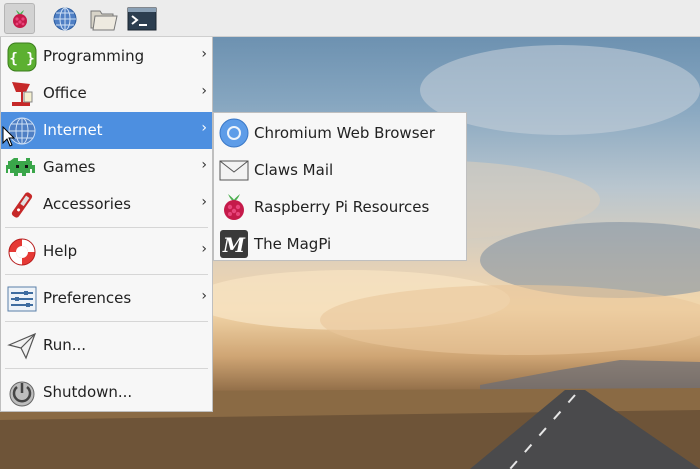 The image size is (700, 469). Describe the element at coordinates (234, 133) in the screenshot. I see `chromium-icon` at that location.